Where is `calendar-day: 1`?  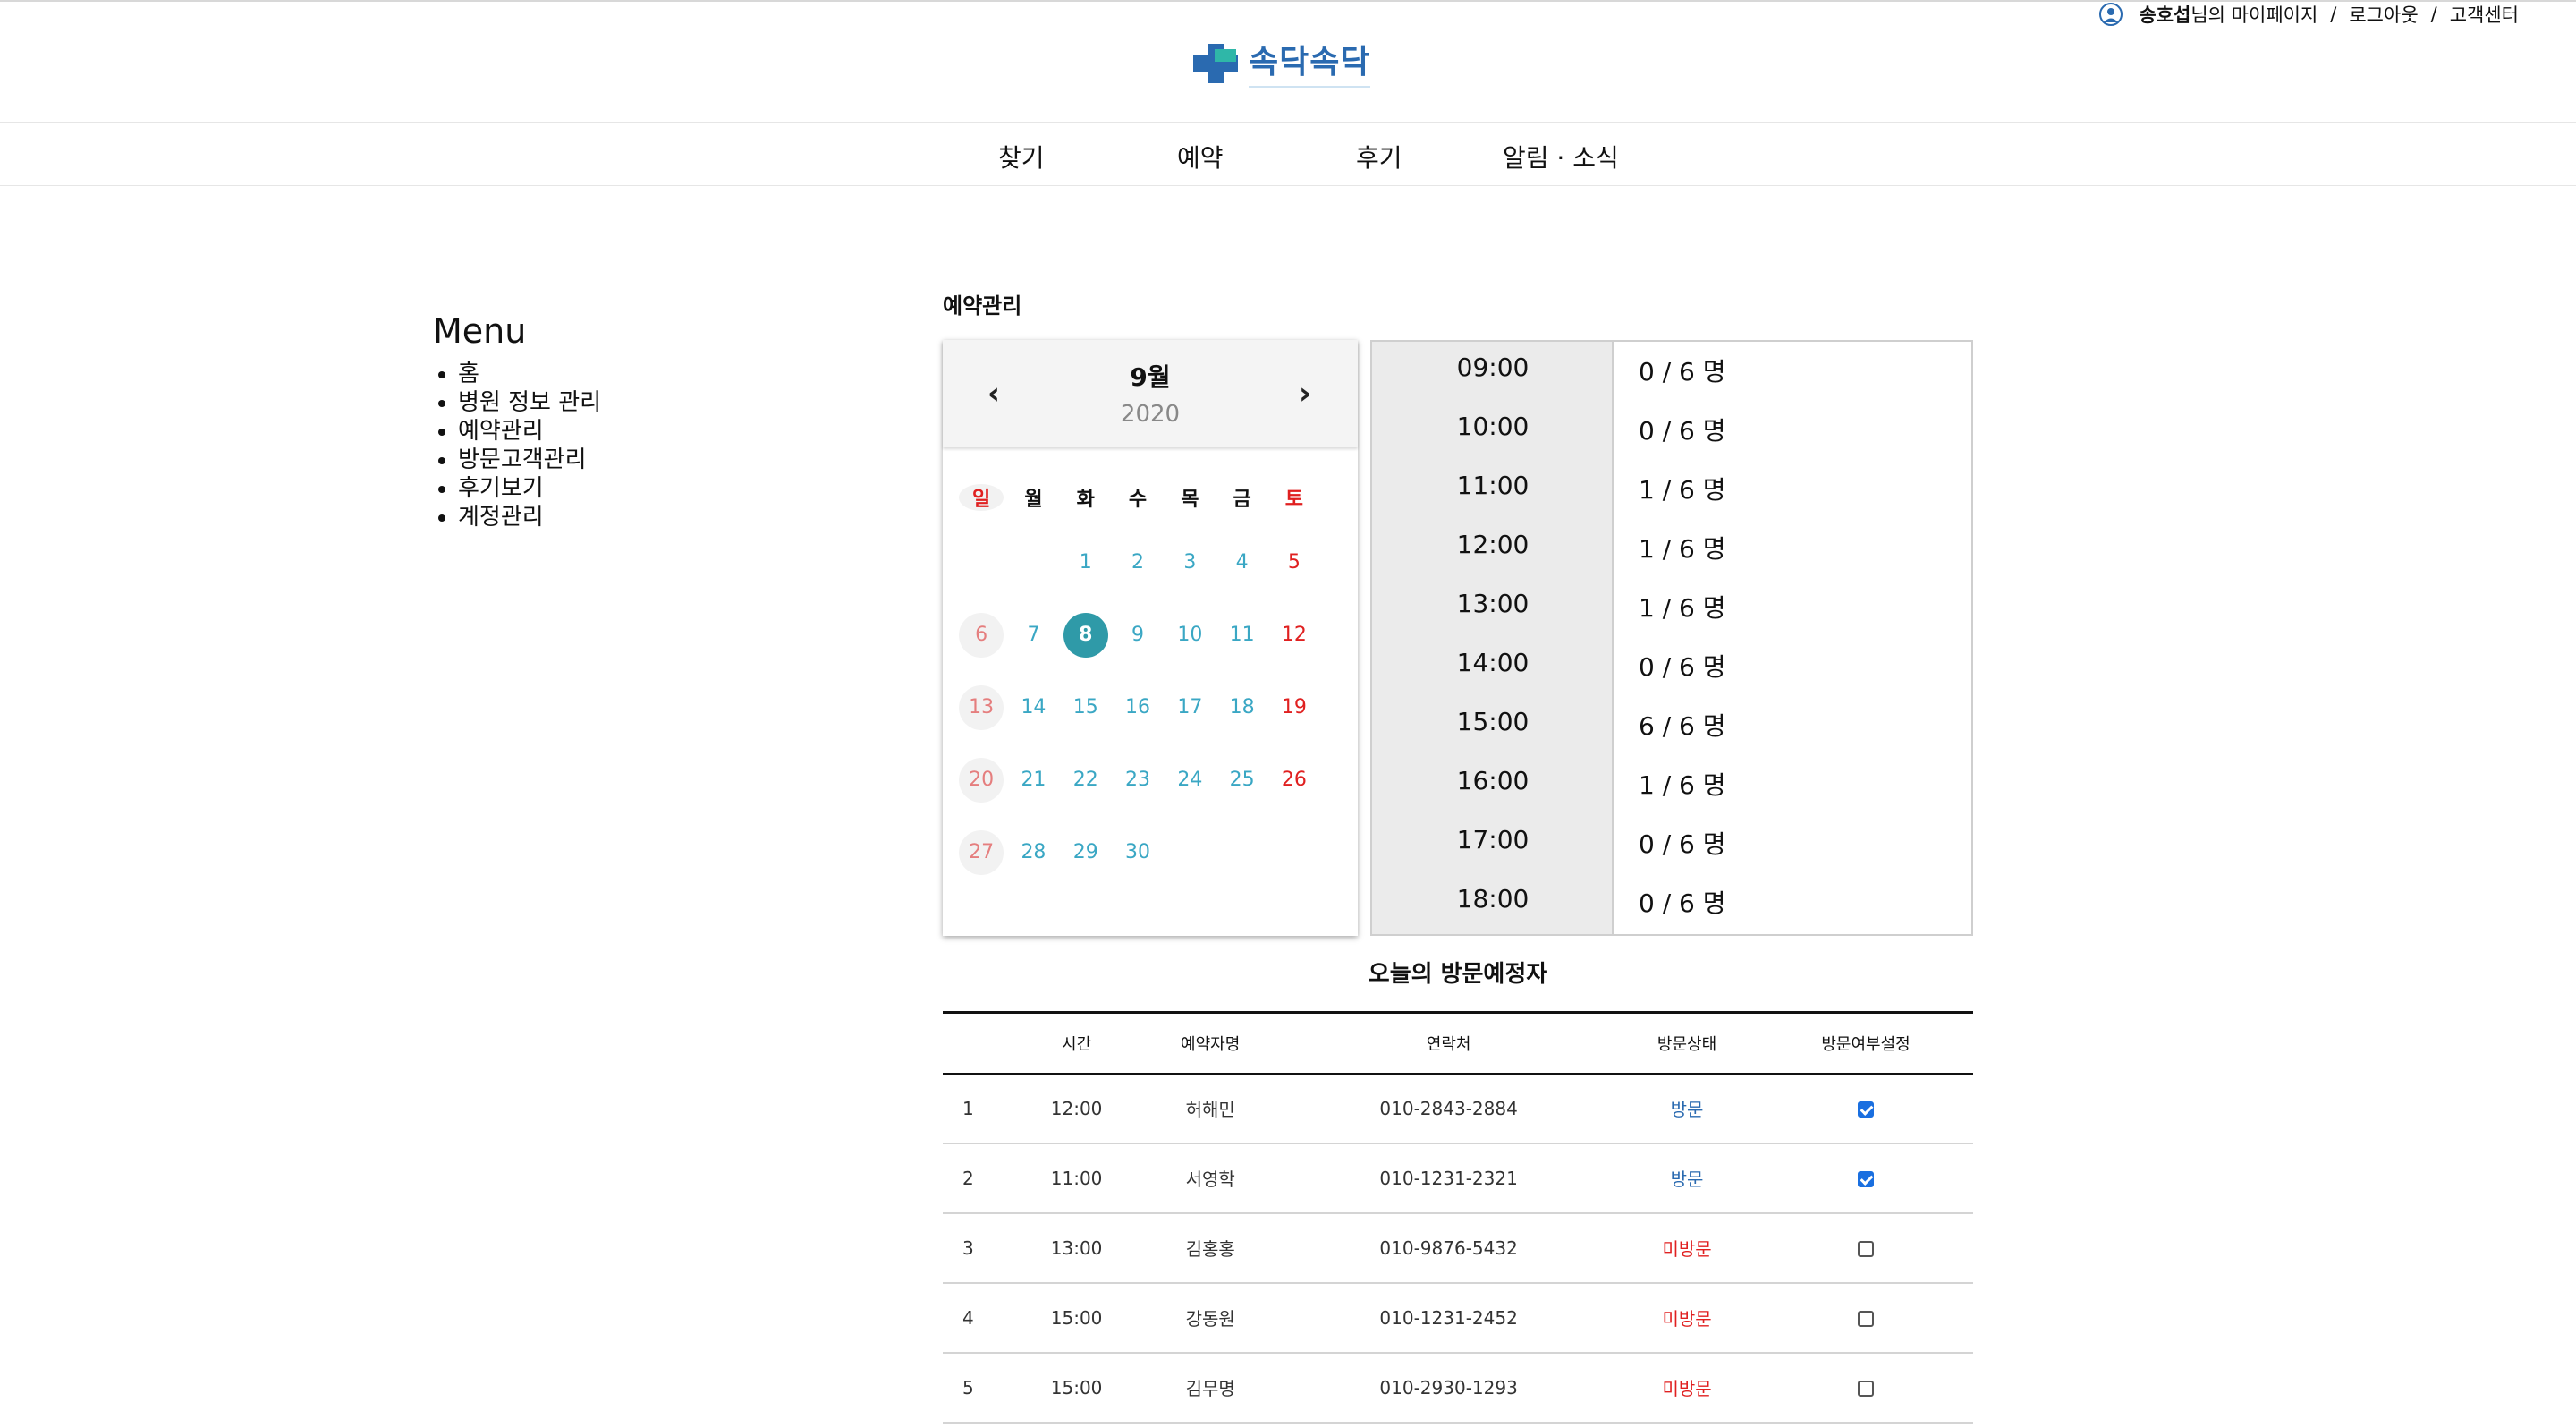
calendar-day: 1 is located at coordinates (1086, 563).